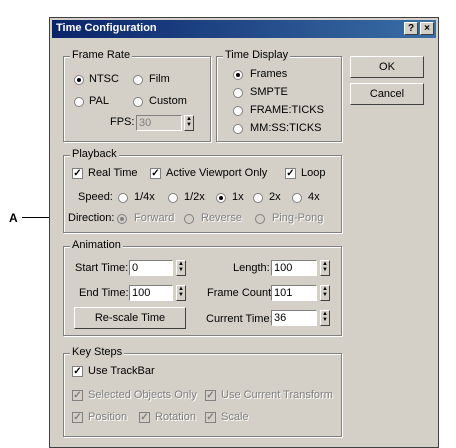  Describe the element at coordinates (210, 417) in the screenshot. I see `scale-checkbox: ✓` at that location.